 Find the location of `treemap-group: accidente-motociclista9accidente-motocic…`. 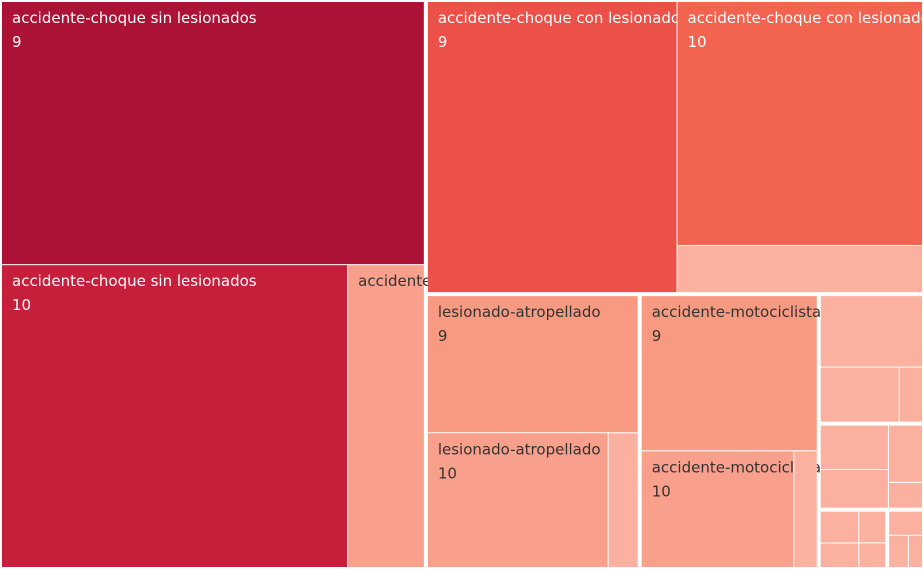

treemap-group: accidente-motociclista9accidente-motocic… is located at coordinates (731, 431).